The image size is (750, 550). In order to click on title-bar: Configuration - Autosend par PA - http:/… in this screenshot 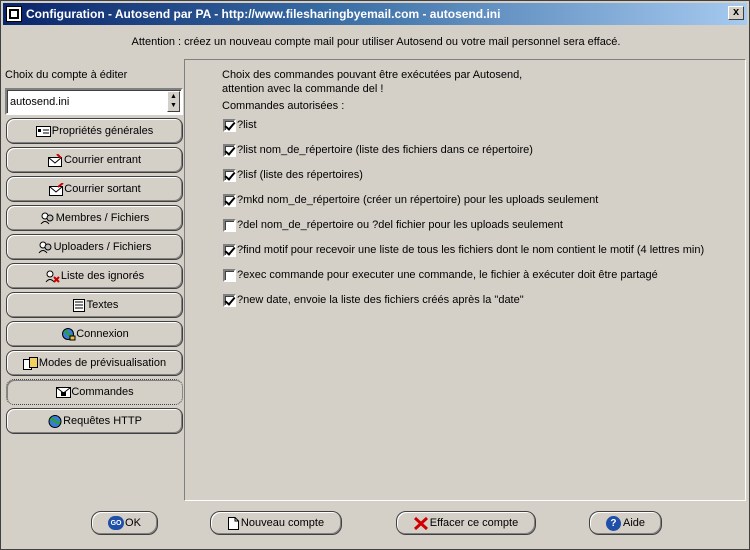, I will do `click(375, 14)`.